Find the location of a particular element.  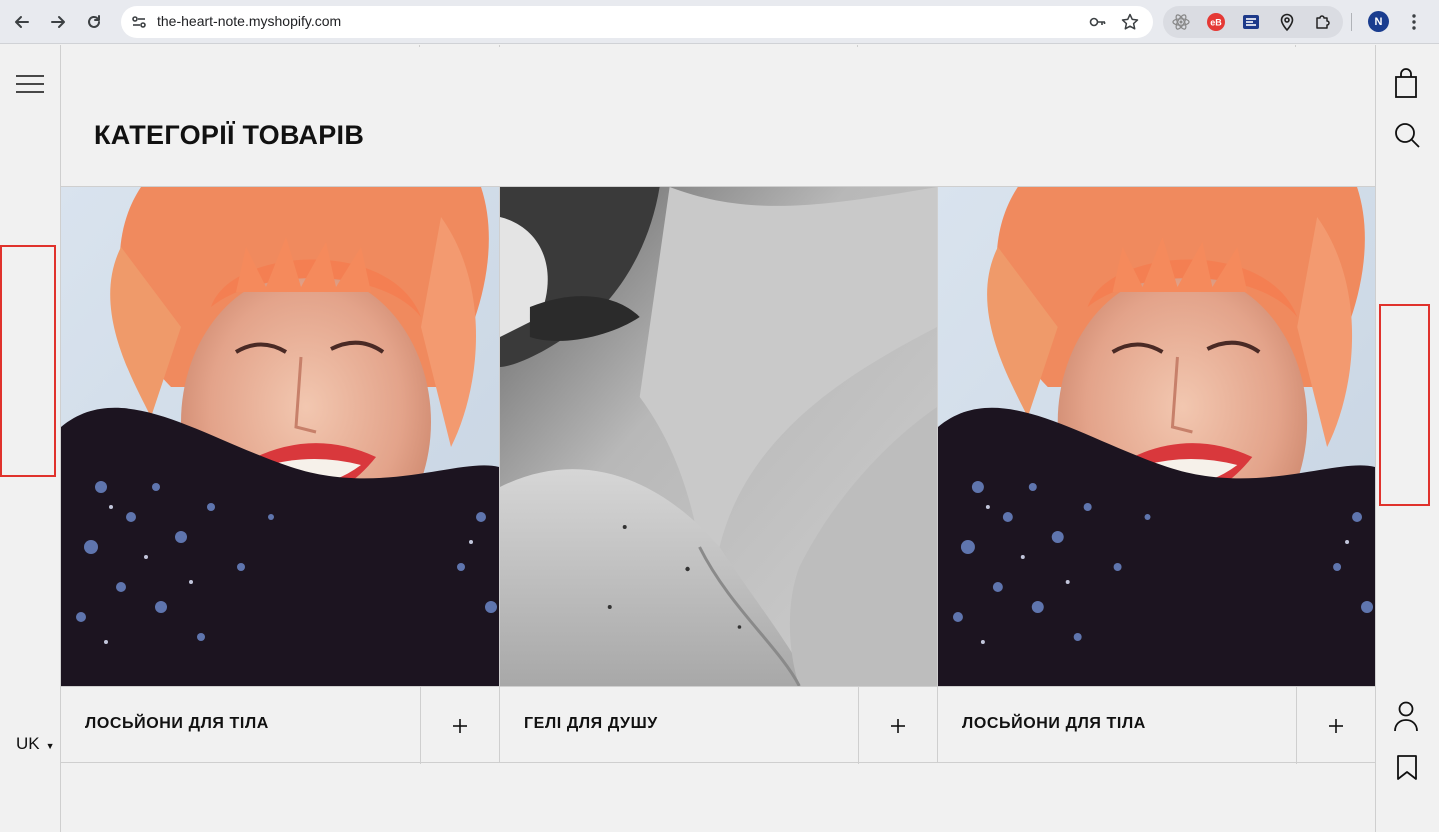

right-highlight-box is located at coordinates (1404, 405).